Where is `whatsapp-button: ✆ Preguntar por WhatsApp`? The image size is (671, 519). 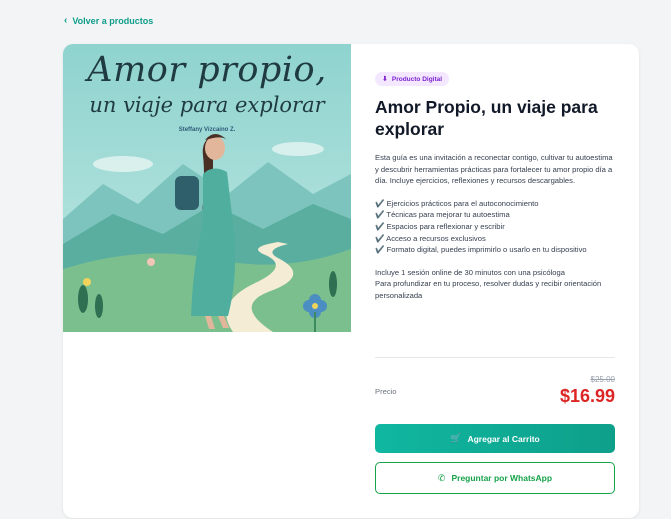
whatsapp-button: ✆ Preguntar por WhatsApp is located at coordinates (495, 478).